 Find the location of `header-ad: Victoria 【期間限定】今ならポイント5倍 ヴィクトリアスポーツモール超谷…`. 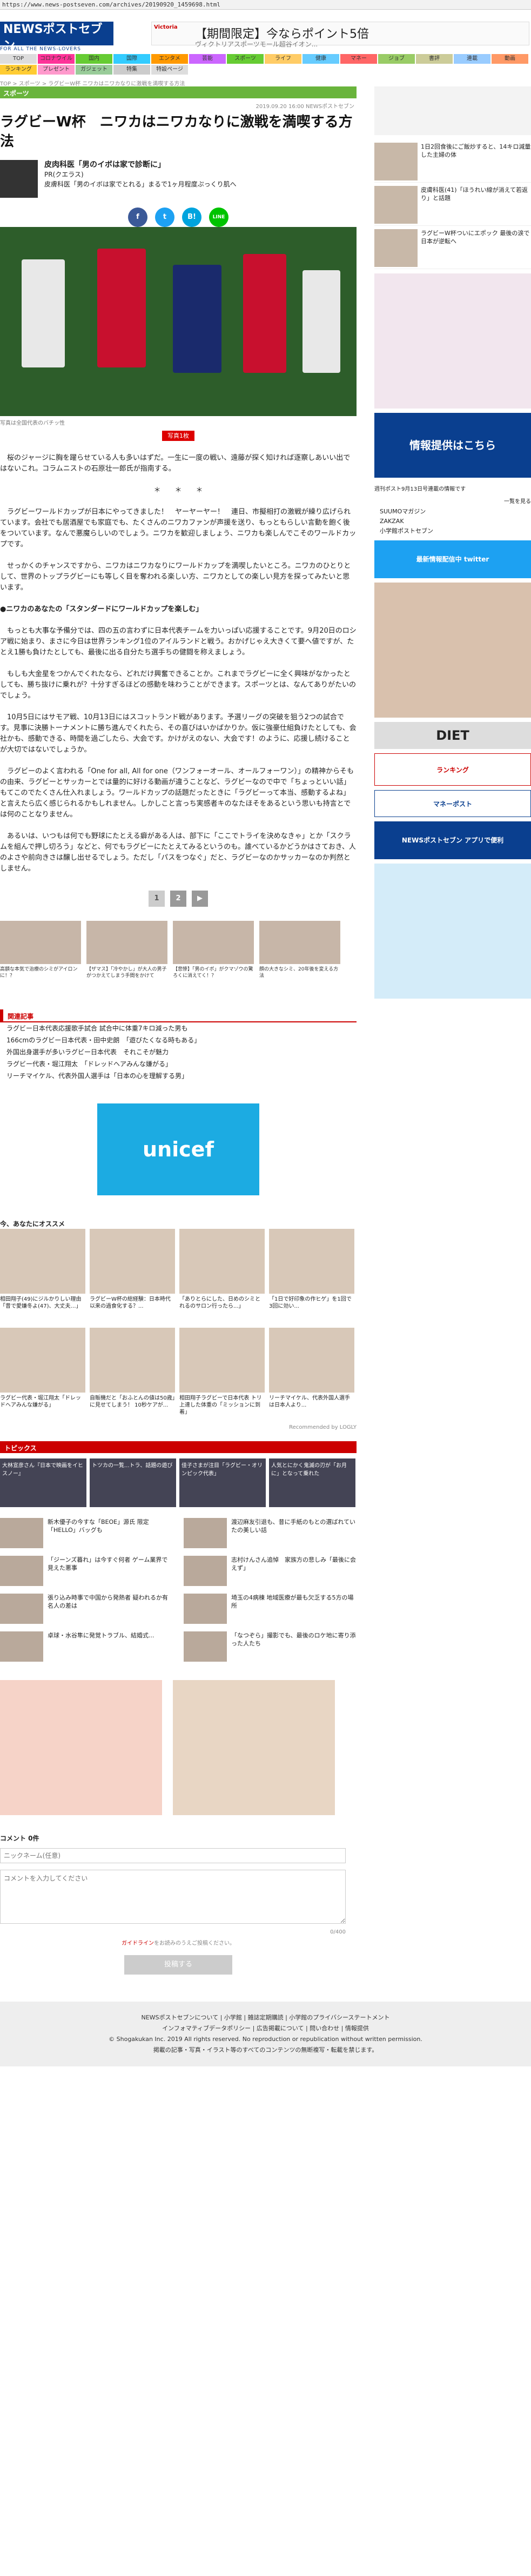

header-ad: Victoria 【期間限定】今ならポイント5倍 ヴィクトリアスポーツモール超谷… is located at coordinates (340, 35).